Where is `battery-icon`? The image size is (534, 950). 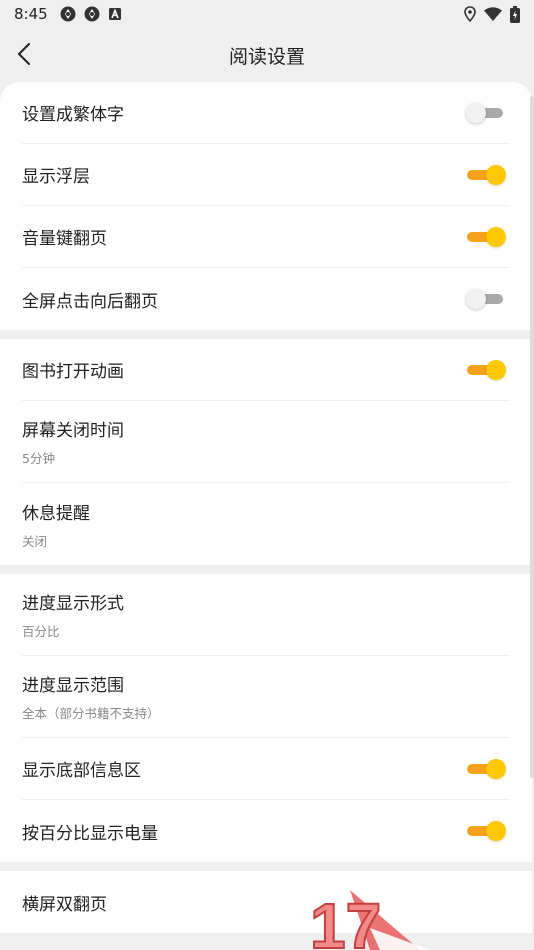
battery-icon is located at coordinates (515, 14).